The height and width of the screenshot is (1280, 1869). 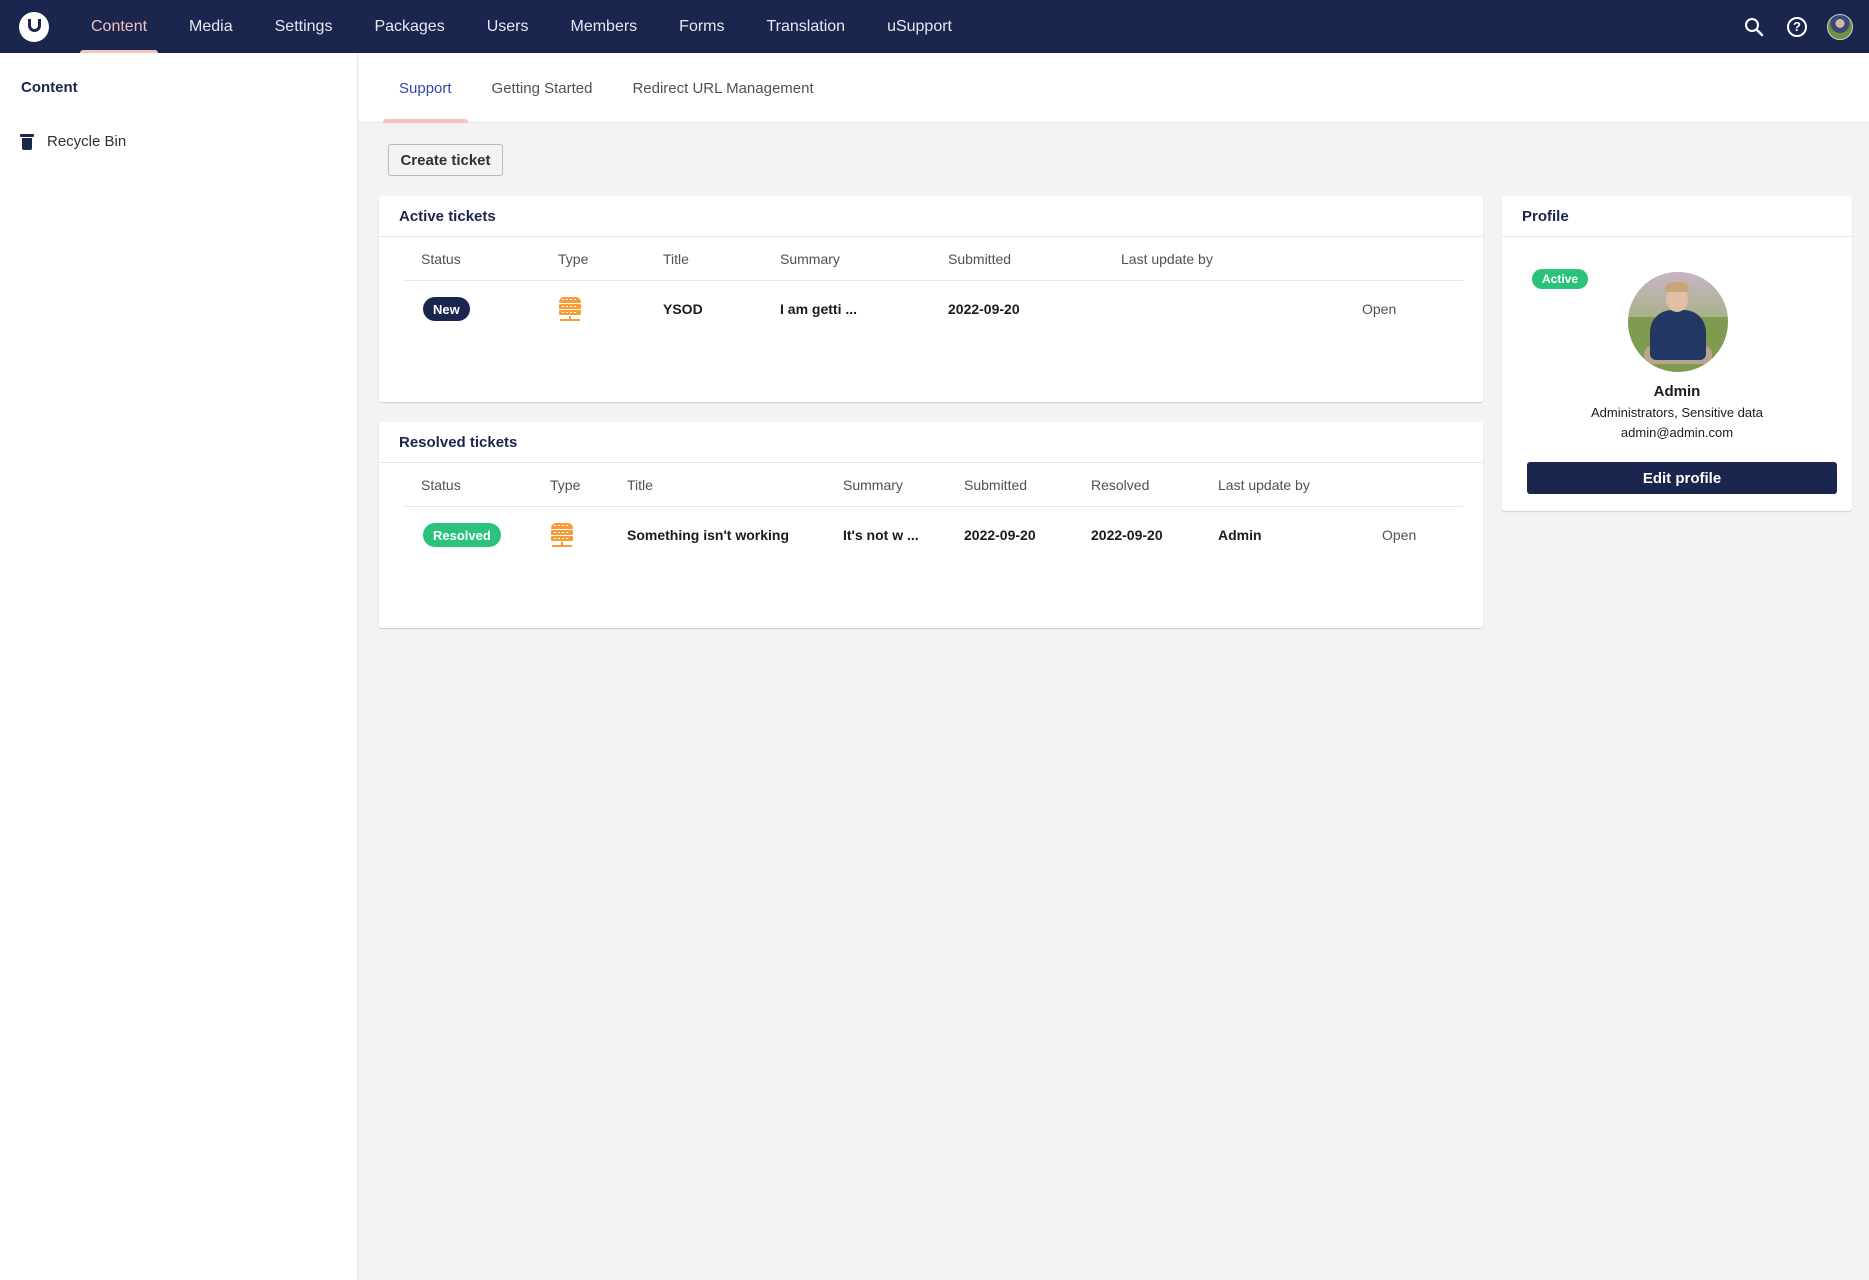 What do you see at coordinates (931, 442) in the screenshot?
I see `panel-title: Resolved tickets` at bounding box center [931, 442].